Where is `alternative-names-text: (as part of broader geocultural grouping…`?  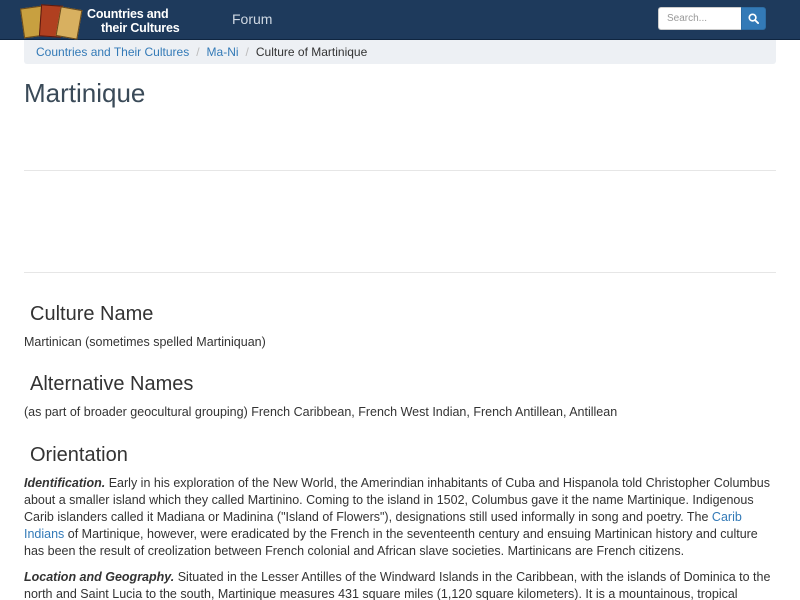 alternative-names-text: (as part of broader geocultural grouping… is located at coordinates (321, 412).